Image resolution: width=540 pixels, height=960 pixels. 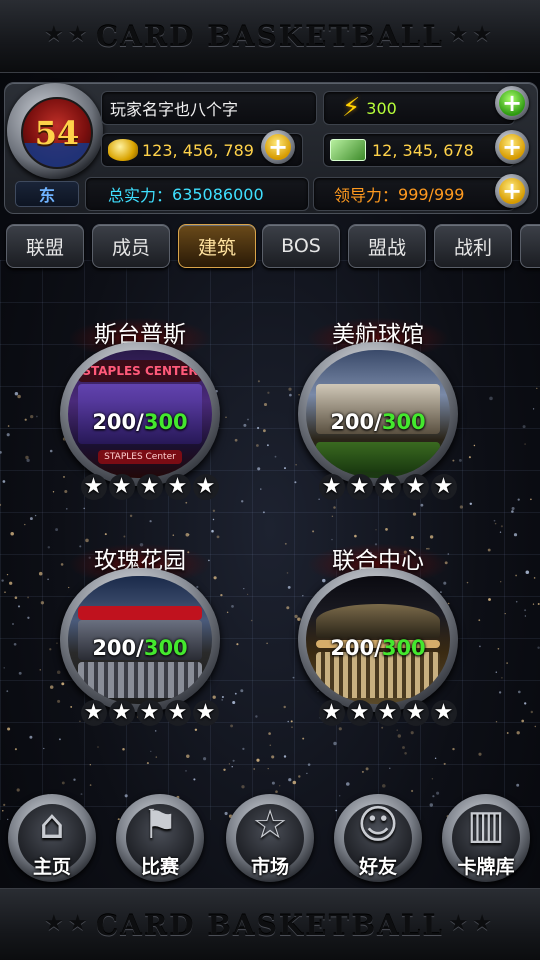 I want to click on footer-title: CARD BASKETBALL, so click(x=270, y=925).